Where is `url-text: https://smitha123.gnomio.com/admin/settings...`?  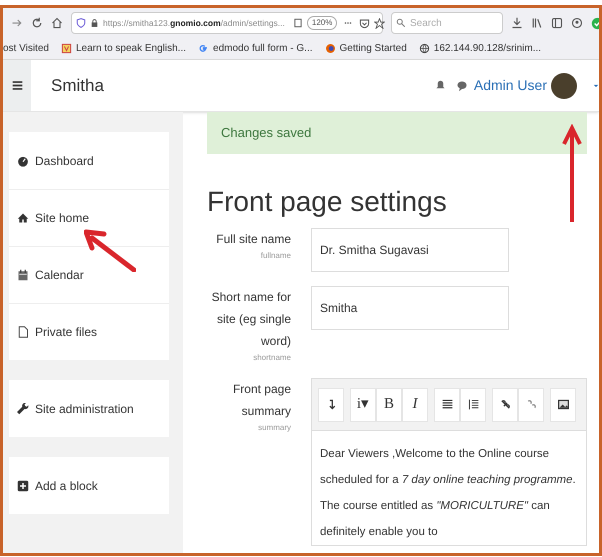 url-text: https://smitha123.gnomio.com/admin/settings... is located at coordinates (194, 23).